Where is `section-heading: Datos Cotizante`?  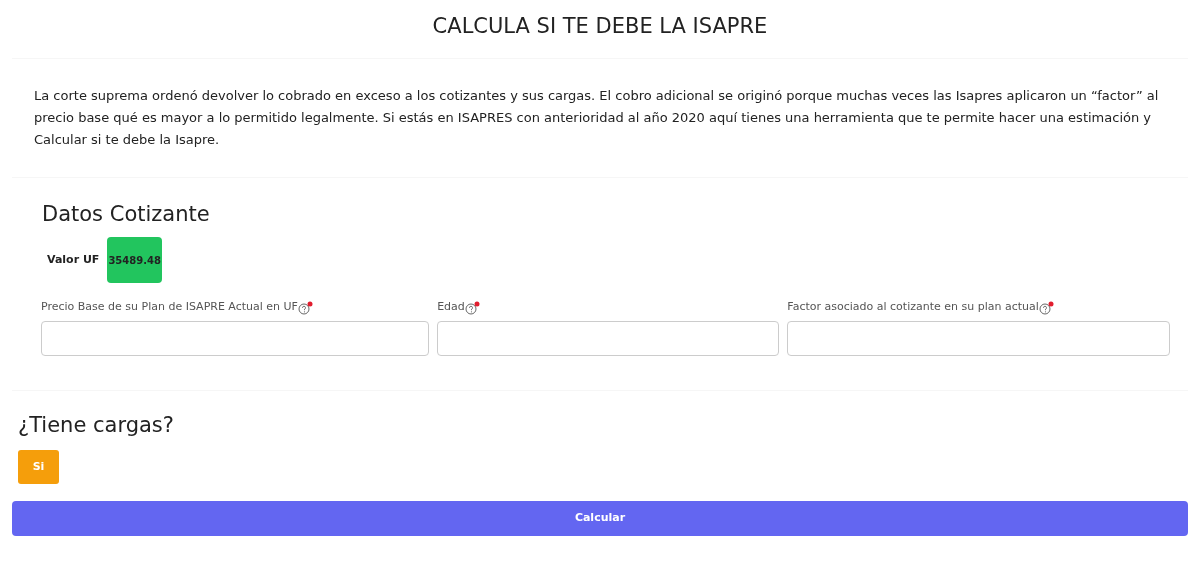 section-heading: Datos Cotizante is located at coordinates (126, 215).